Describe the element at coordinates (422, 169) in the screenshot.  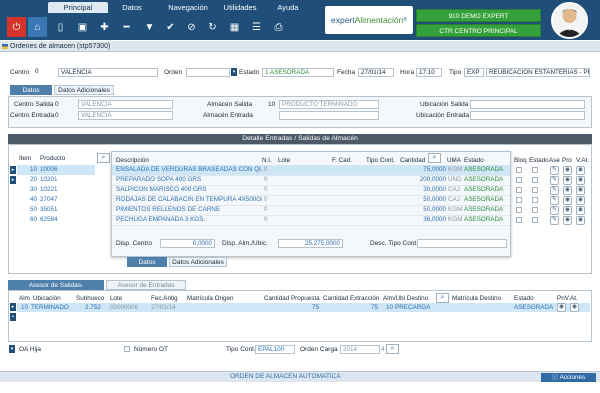
I see `row-cantidad: 75,0000` at that location.